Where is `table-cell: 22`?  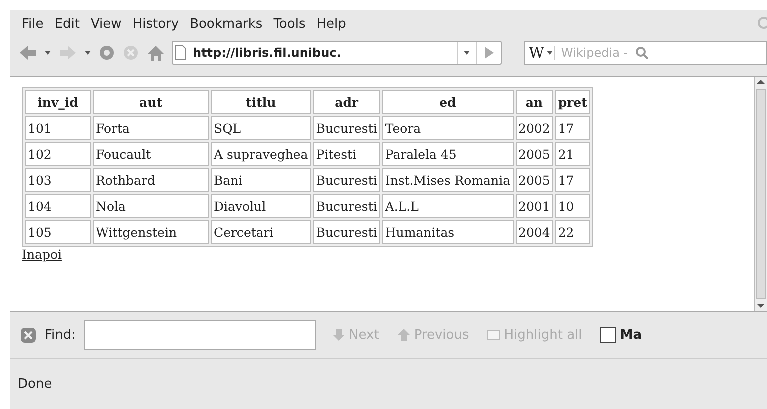 table-cell: 22 is located at coordinates (572, 232).